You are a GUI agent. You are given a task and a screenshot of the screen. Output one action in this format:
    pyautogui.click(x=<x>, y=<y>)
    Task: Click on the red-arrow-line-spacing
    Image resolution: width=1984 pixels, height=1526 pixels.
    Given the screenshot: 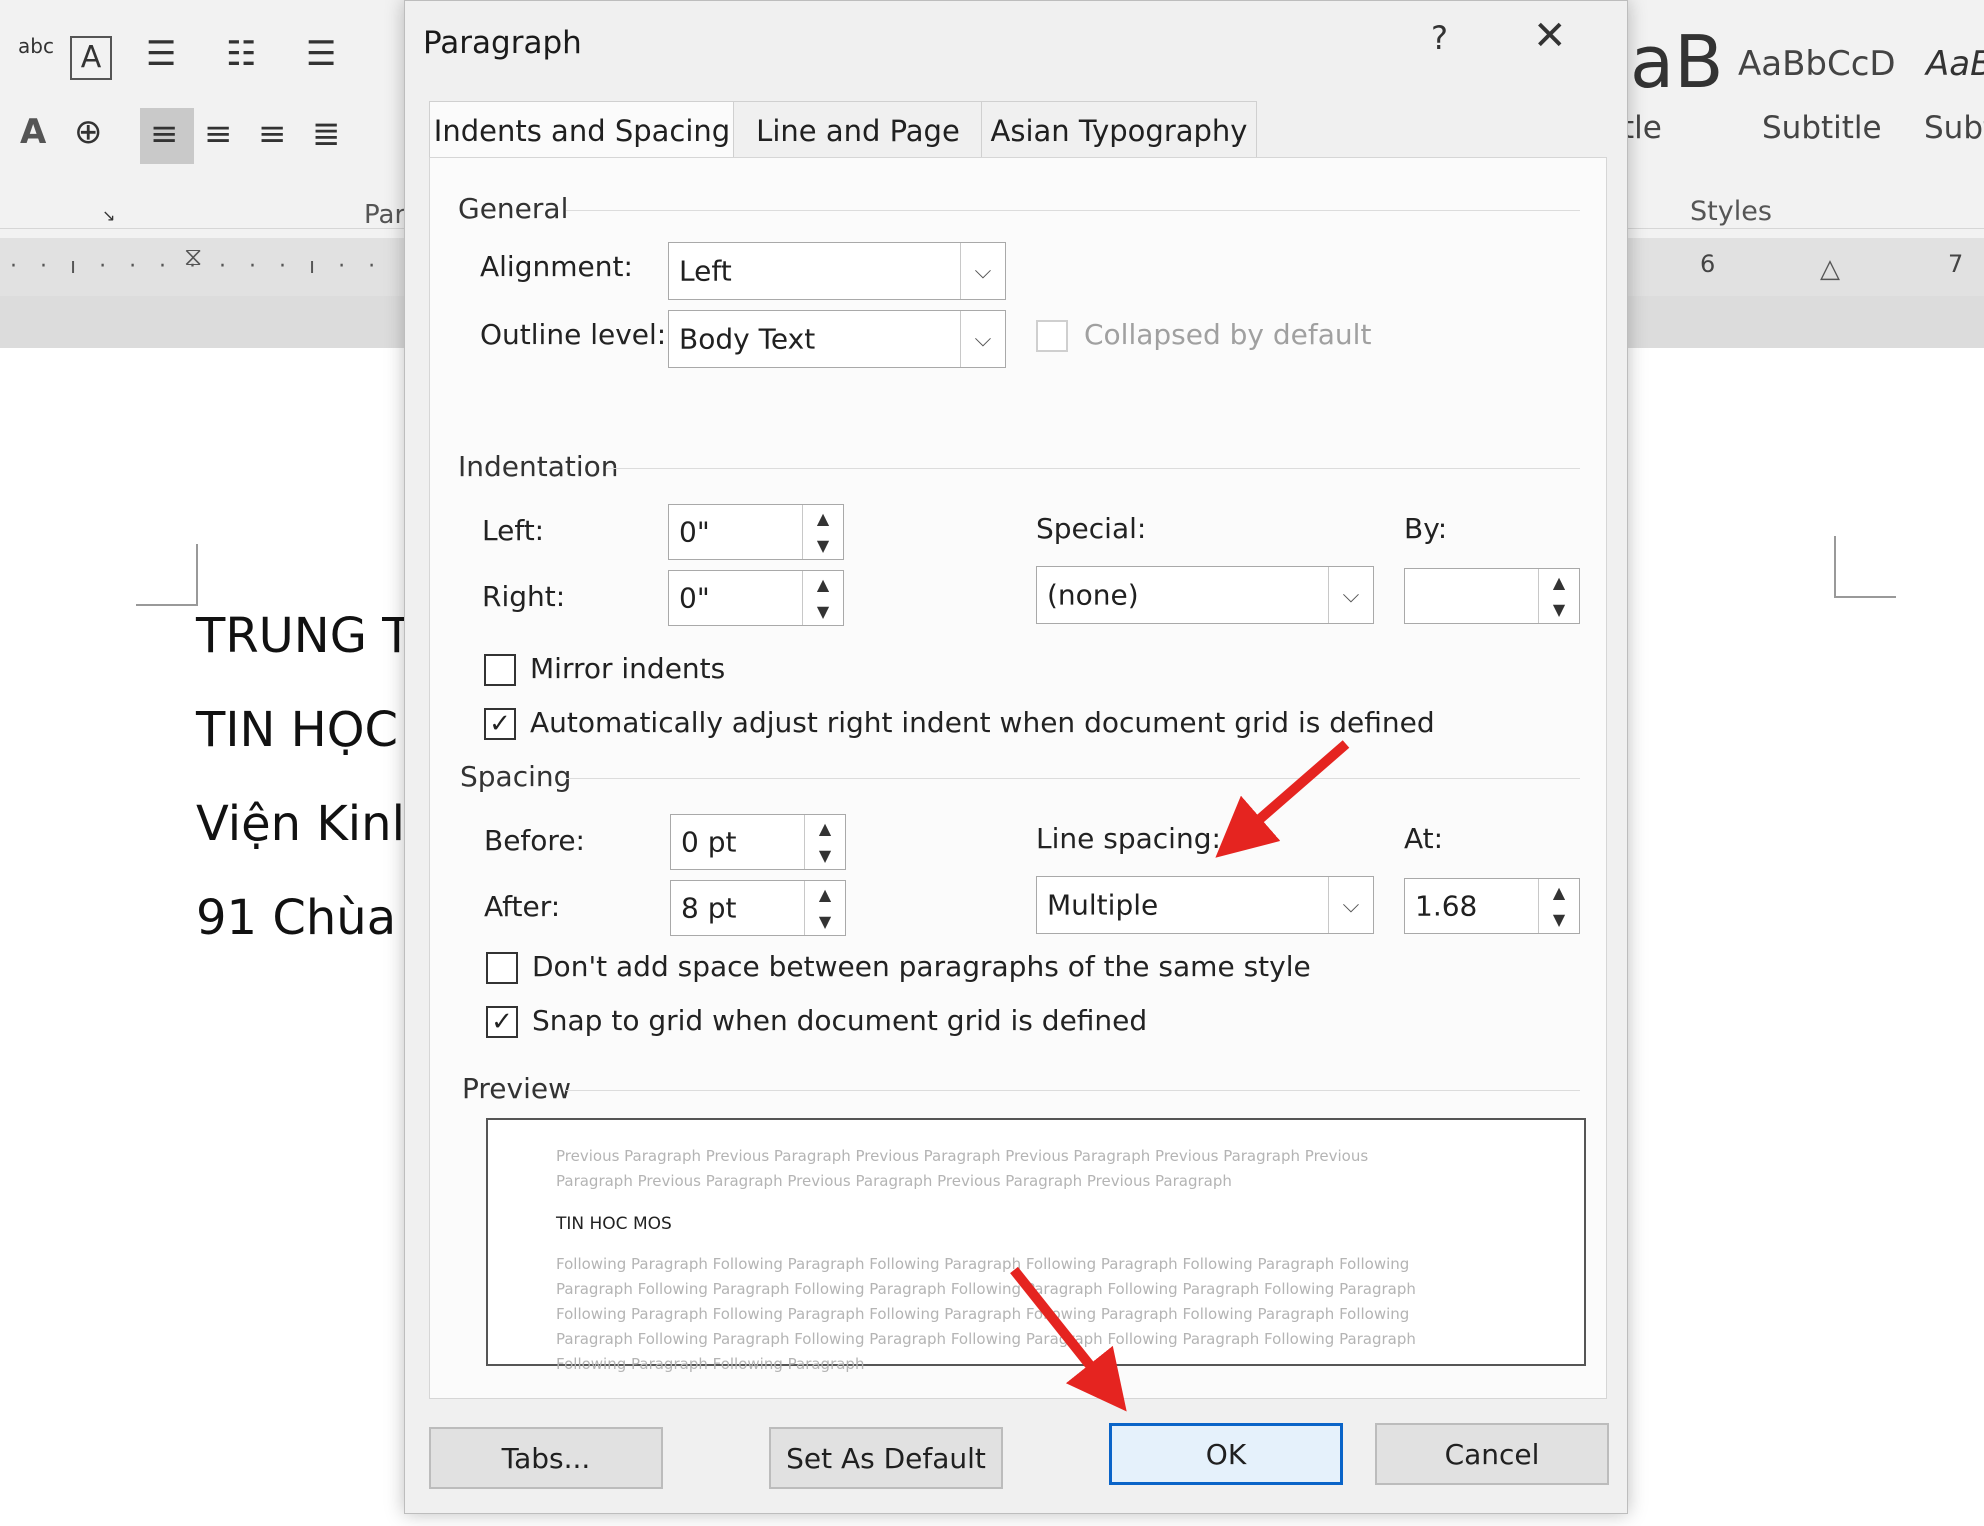 What is the action you would take?
    pyautogui.click(x=1282, y=799)
    